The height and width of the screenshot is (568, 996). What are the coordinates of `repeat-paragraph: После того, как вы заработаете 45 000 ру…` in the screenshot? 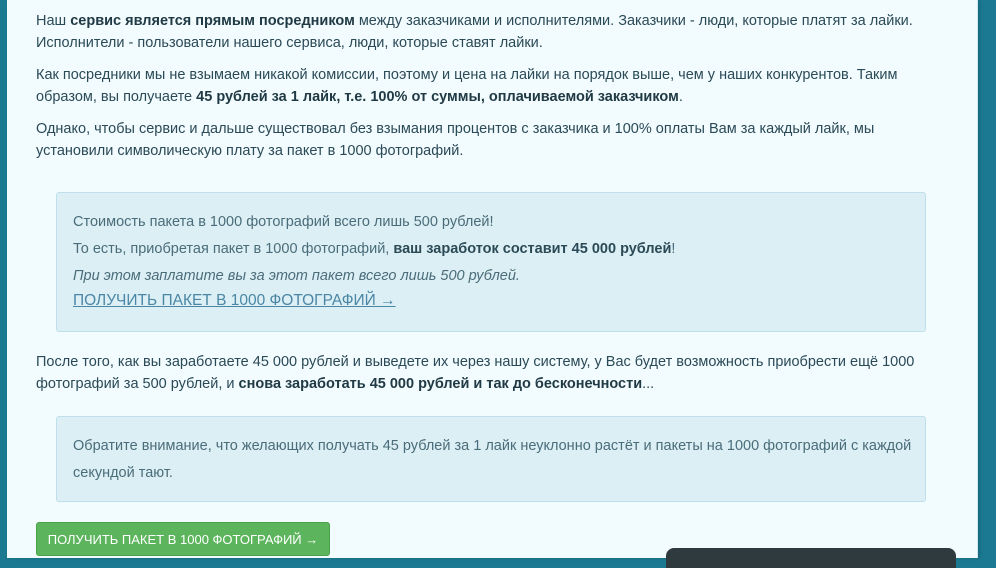 It's located at (486, 373).